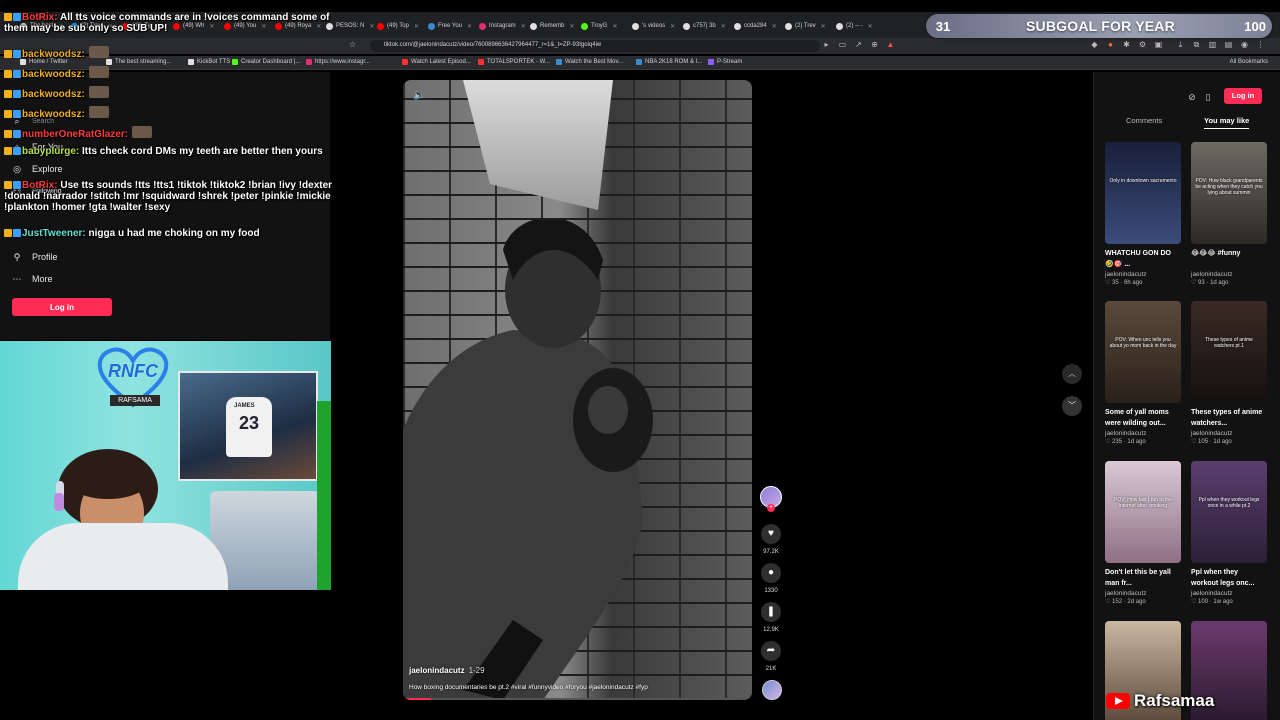  I want to click on all-bookmarks-link: All Bookmarks, so click(1249, 62).